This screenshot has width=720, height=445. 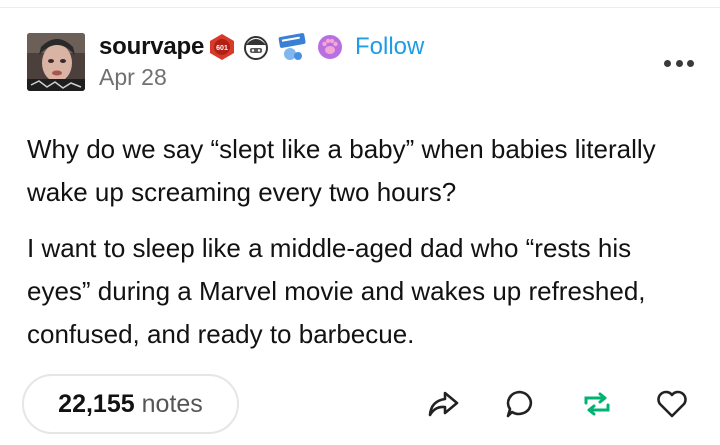 I want to click on badge-group: 601, so click(x=276, y=49).